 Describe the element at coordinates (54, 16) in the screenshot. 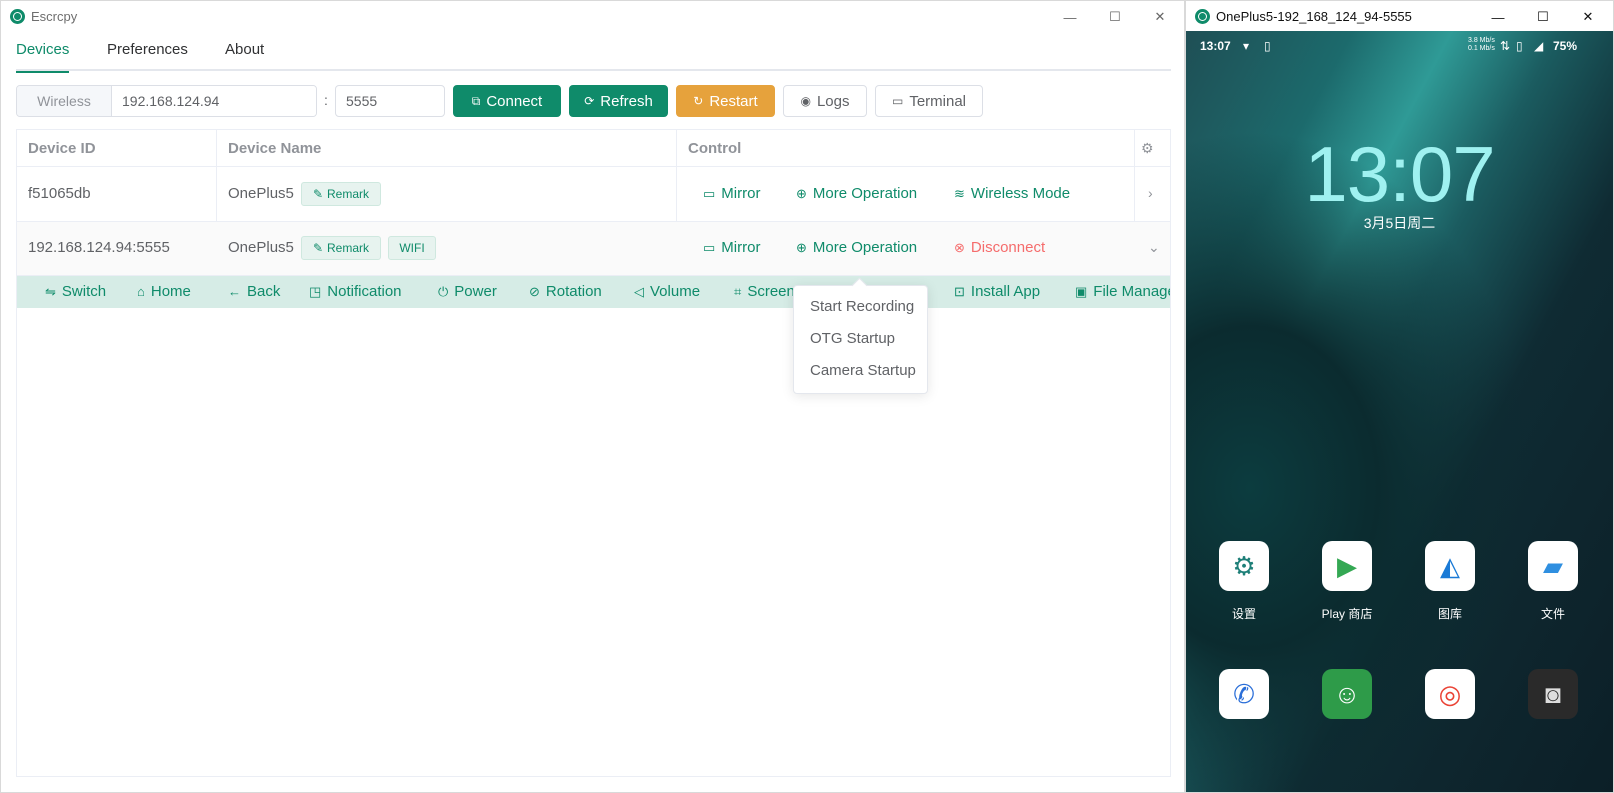

I see `app-title: Escrcpy` at that location.